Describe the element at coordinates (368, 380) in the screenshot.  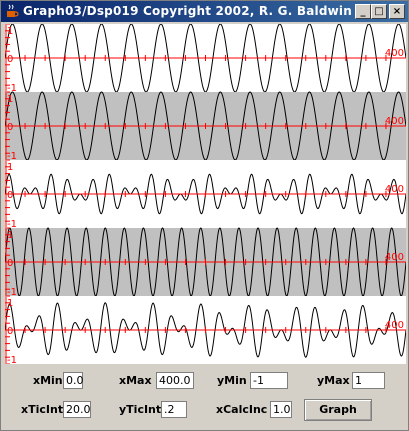
I see `ymax-field: 1` at that location.